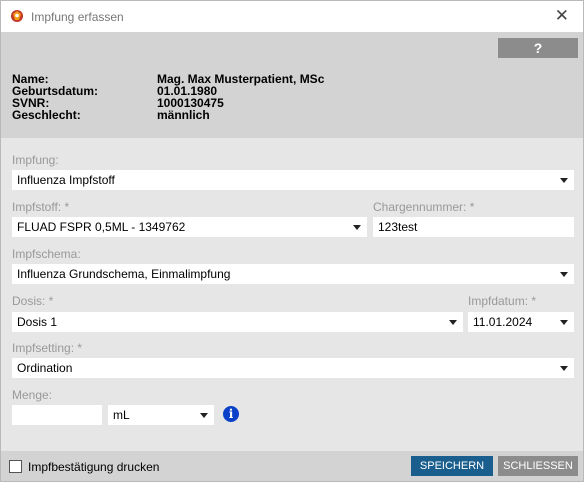  Describe the element at coordinates (66, 180) in the screenshot. I see `impfung-value: Influenza Impfstoff` at that location.